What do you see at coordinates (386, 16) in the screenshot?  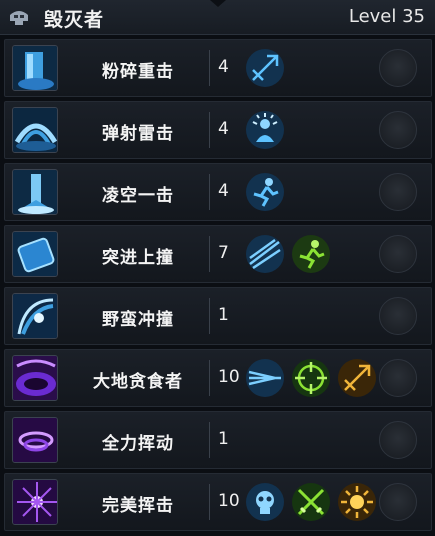 I see `level-label: Level 35` at bounding box center [386, 16].